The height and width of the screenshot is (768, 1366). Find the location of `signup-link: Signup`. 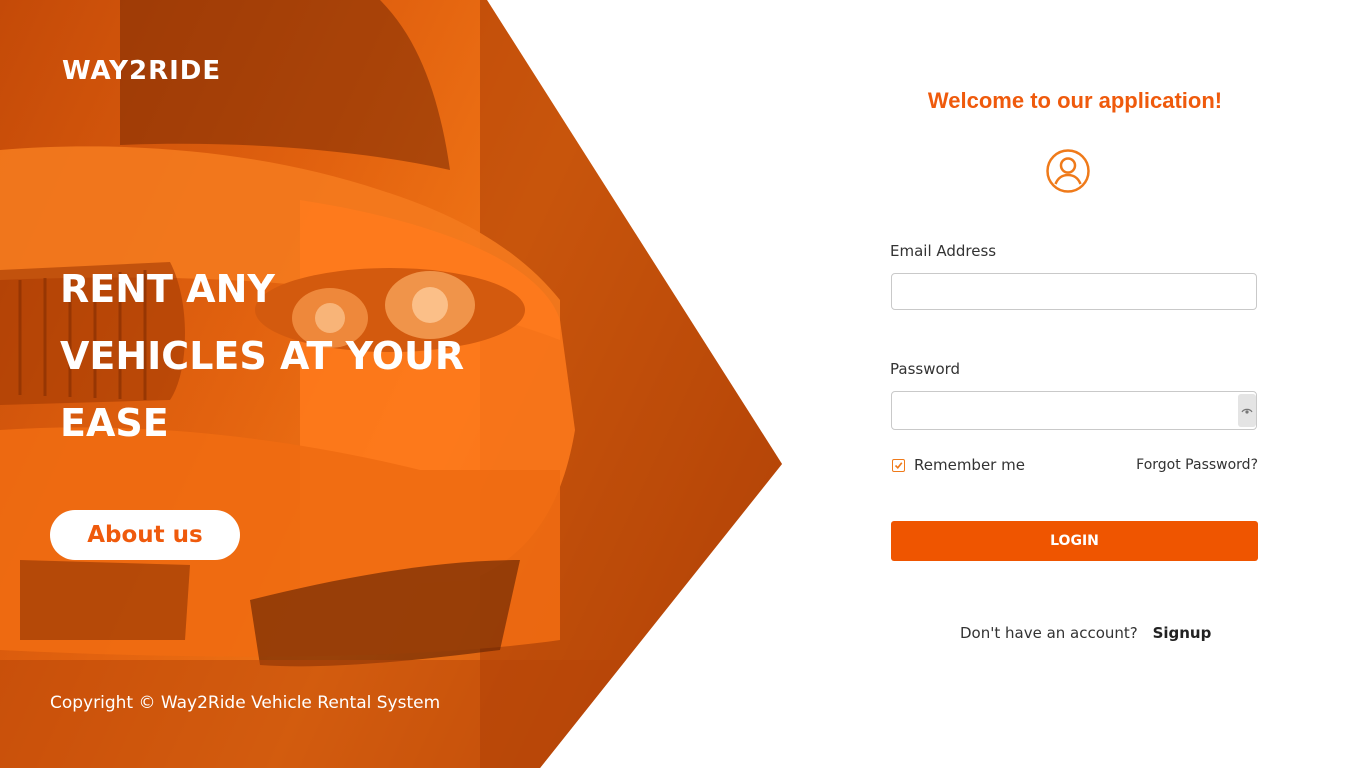

signup-link: Signup is located at coordinates (1182, 633).